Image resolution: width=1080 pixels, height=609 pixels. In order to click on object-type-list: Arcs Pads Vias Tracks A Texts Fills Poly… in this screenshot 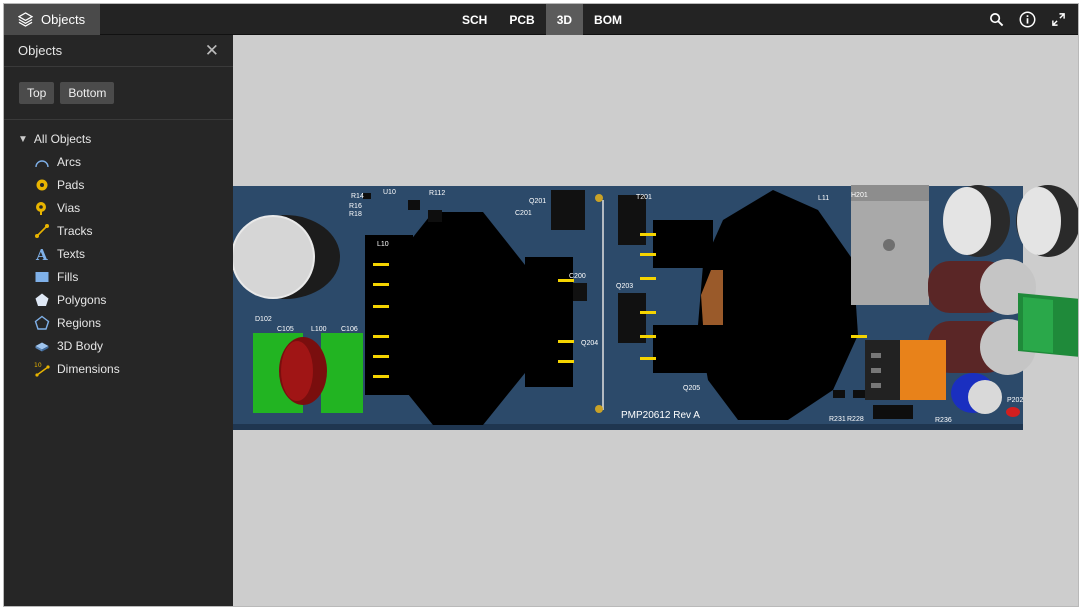, I will do `click(118, 265)`.